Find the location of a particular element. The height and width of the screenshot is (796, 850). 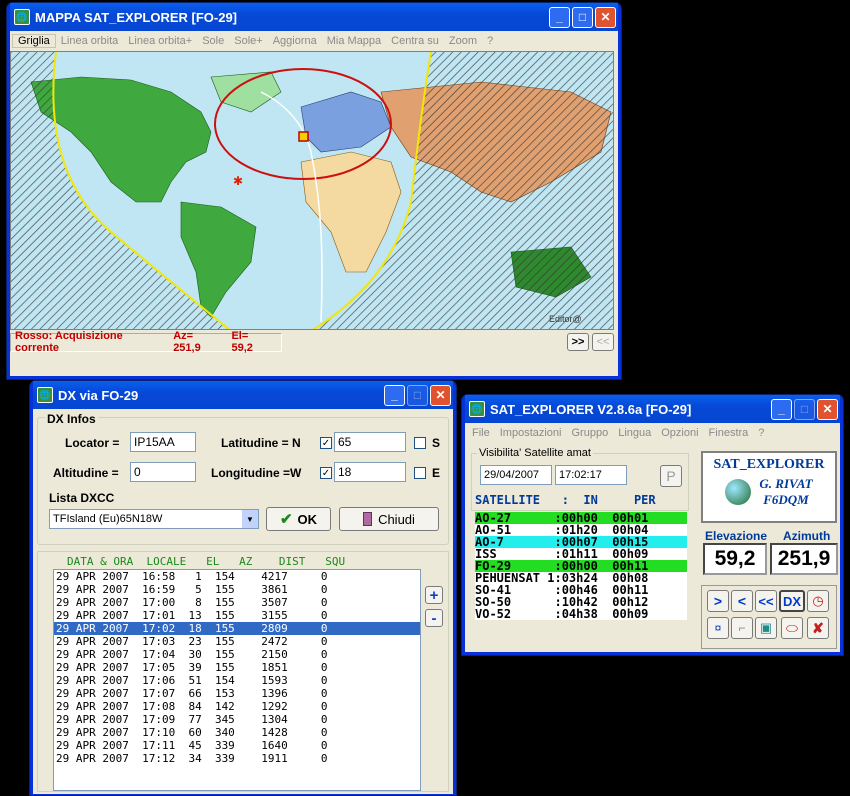

main-window-title: SAT_EXPLORER V2.8.6a [FO-29] is located at coordinates (591, 409).